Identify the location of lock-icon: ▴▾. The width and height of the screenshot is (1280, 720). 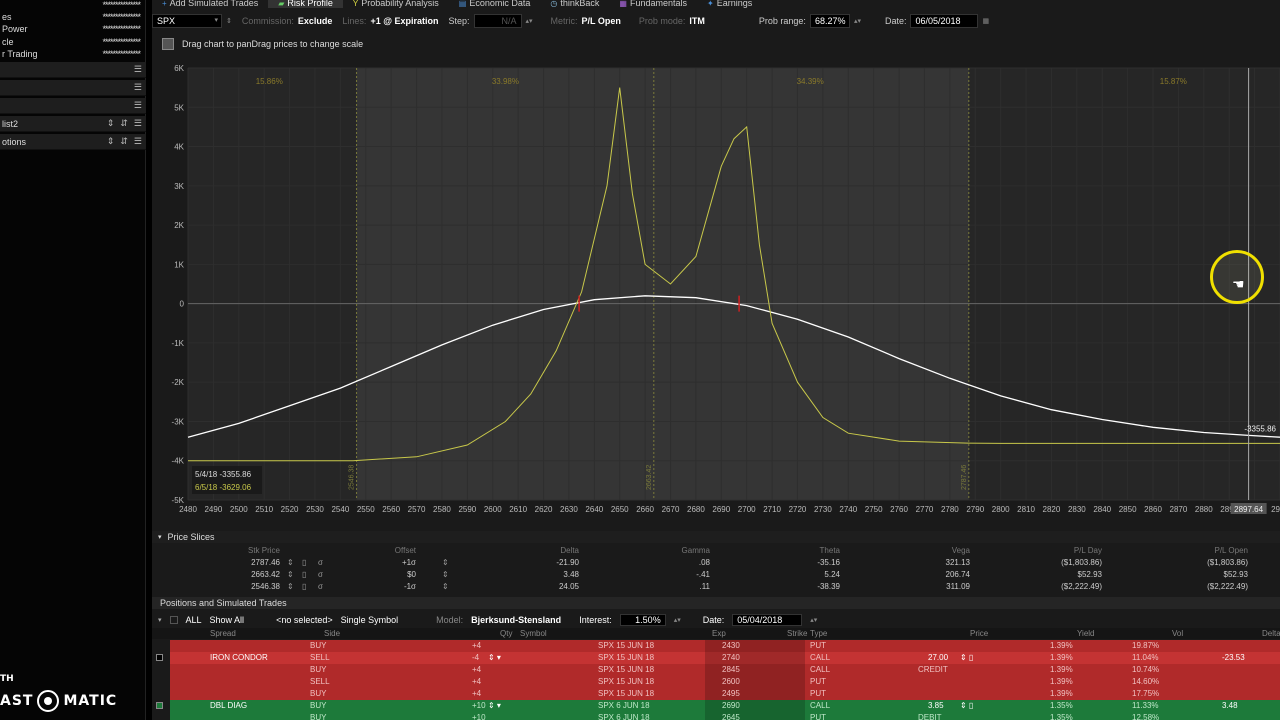
(677, 620).